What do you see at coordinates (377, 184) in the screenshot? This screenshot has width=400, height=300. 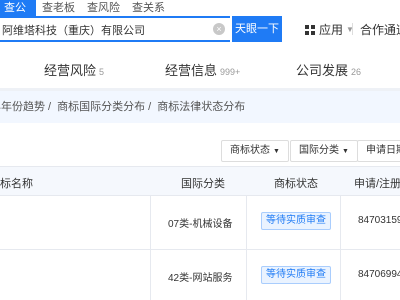 I see `col-header-number: 申请/注册` at bounding box center [377, 184].